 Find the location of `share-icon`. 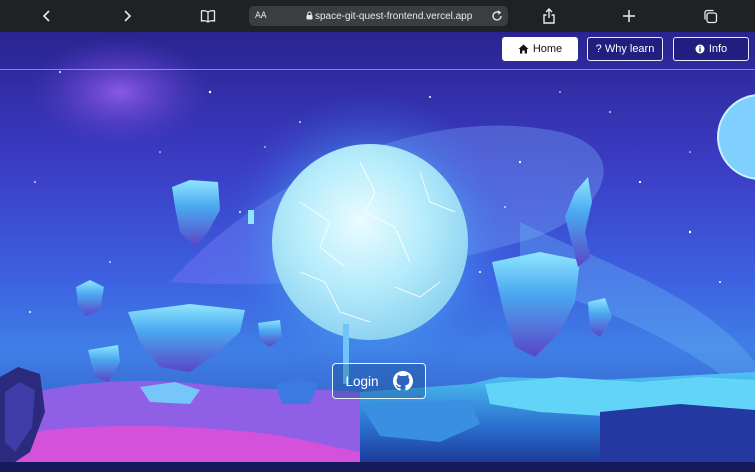

share-icon is located at coordinates (549, 16).